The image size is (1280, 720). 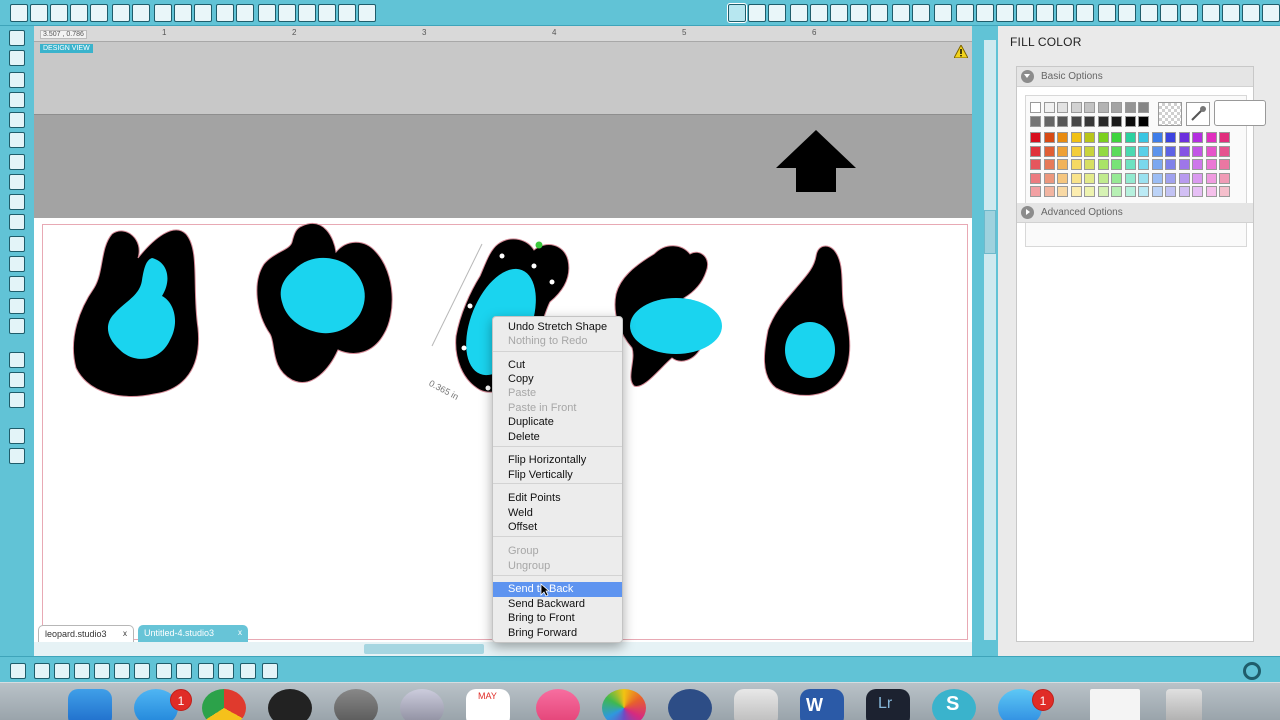 What do you see at coordinates (424, 649) in the screenshot?
I see `horizontal-scroll-thumb` at bounding box center [424, 649].